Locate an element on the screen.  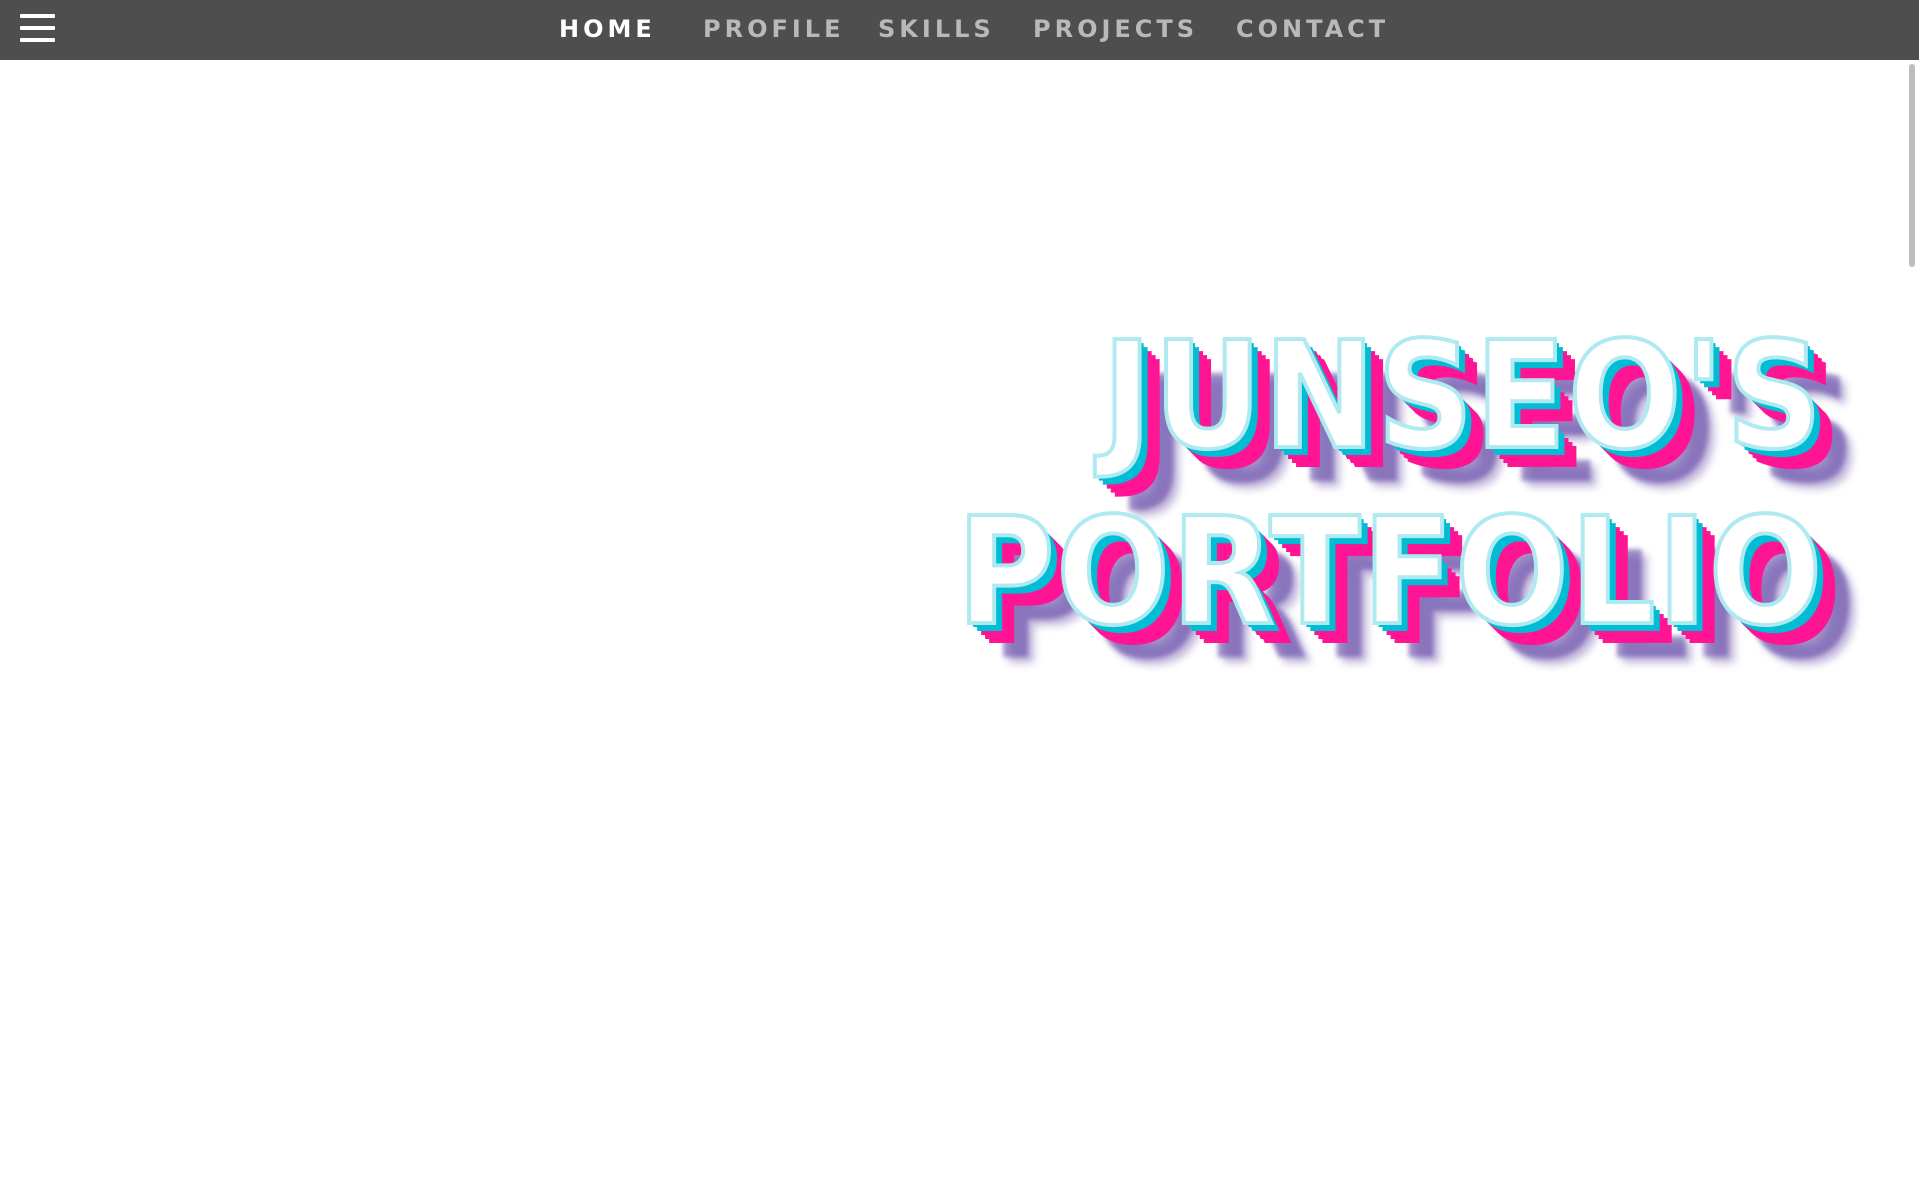
vertical-scrollbar is located at coordinates (1912, 629).